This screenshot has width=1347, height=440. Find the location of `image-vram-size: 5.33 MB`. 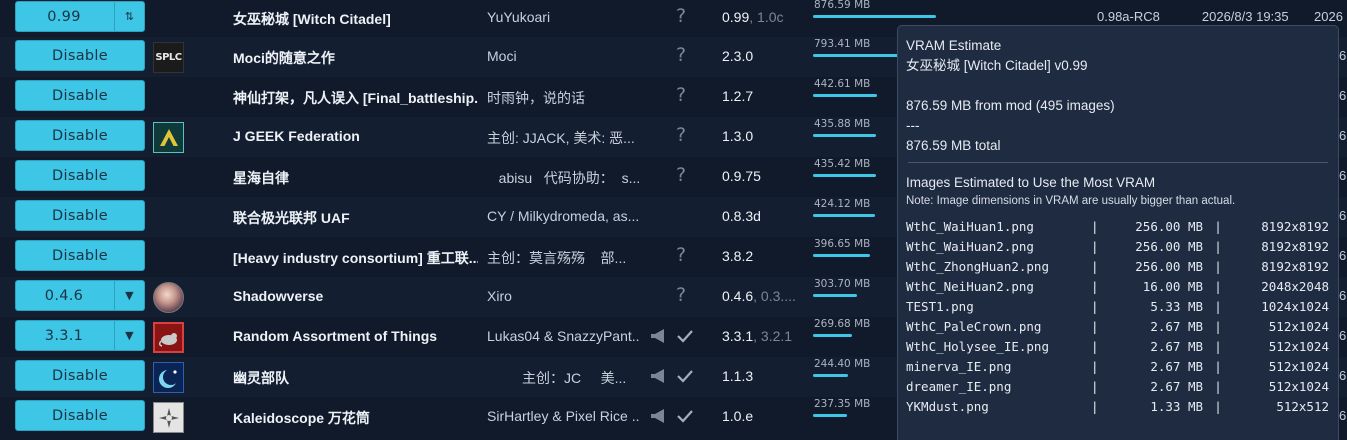

image-vram-size: 5.33 MB is located at coordinates (1176, 306).